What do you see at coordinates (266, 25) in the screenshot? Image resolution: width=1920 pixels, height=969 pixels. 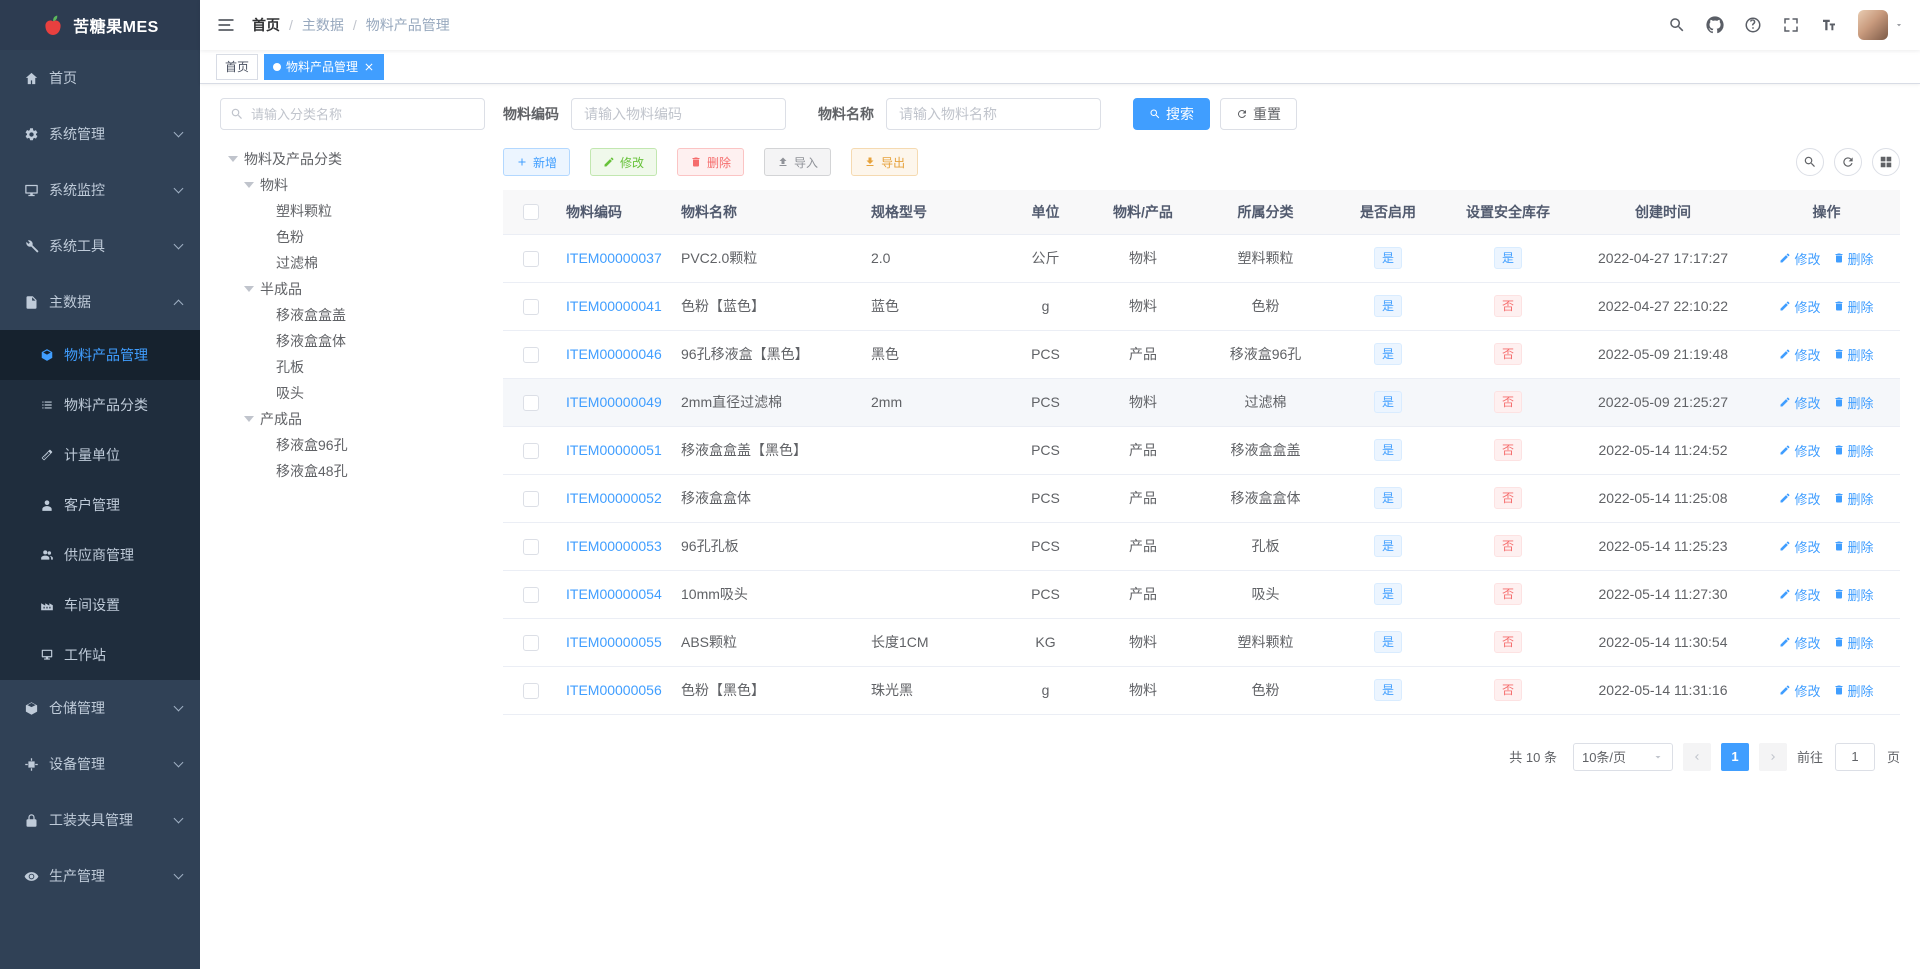 I see `breadcrumb-item: 首页` at bounding box center [266, 25].